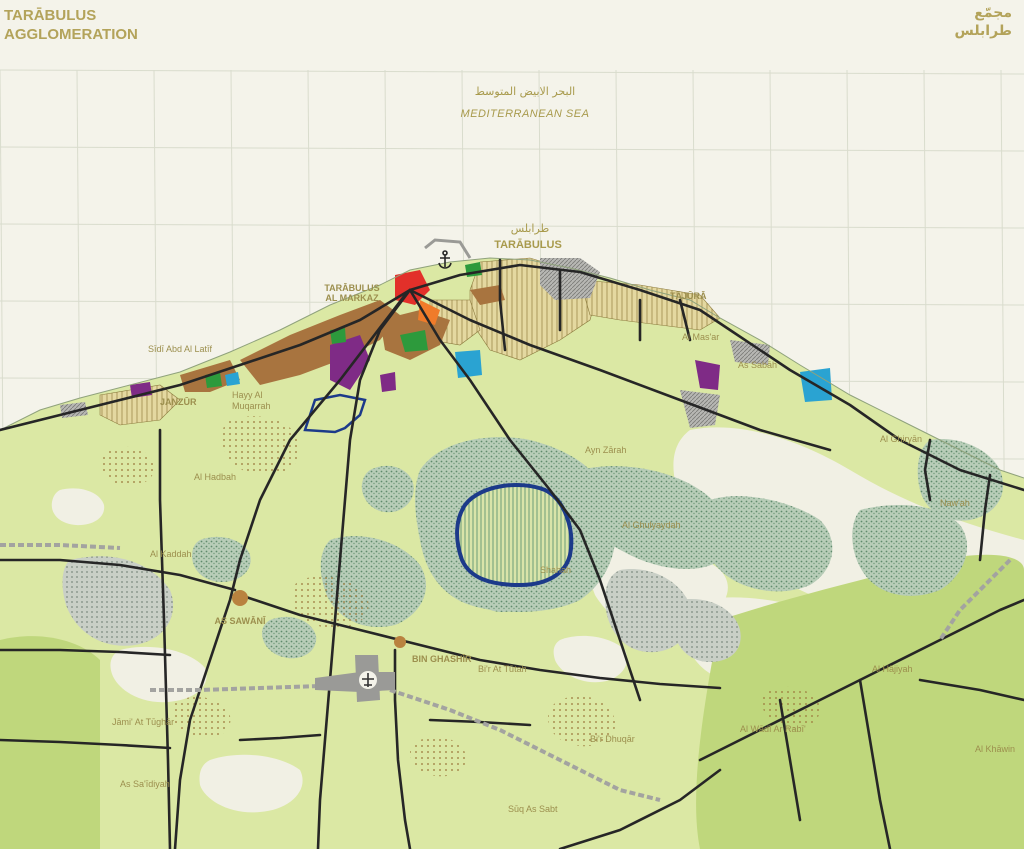  Describe the element at coordinates (71, 34) in the screenshot. I see `map-title-line2: AGGLOMERATION` at that location.